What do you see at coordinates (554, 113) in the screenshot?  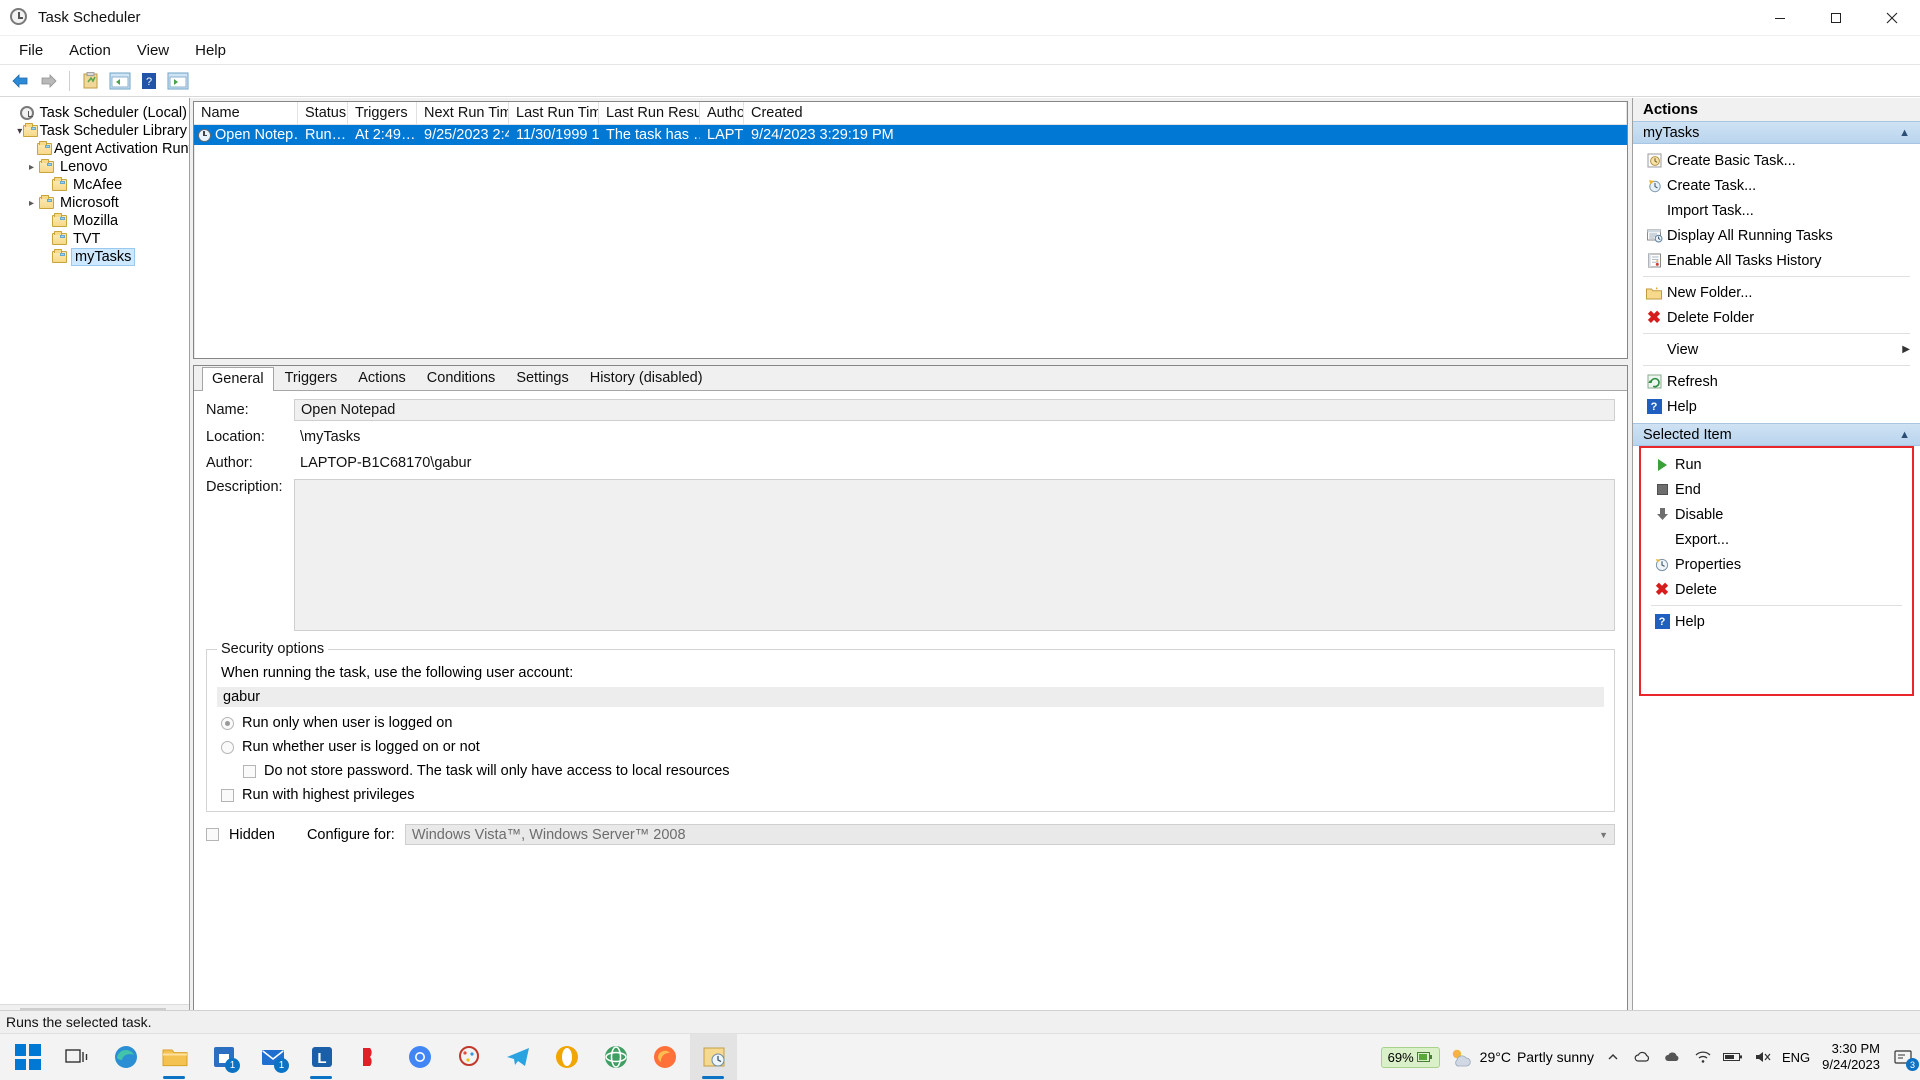 I see `column-header-last-run-time: Last Run Time` at bounding box center [554, 113].